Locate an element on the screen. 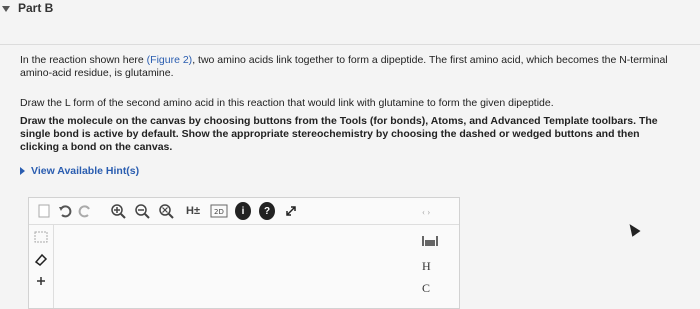 The height and width of the screenshot is (309, 700). add-charge-icon is located at coordinates (41, 281).